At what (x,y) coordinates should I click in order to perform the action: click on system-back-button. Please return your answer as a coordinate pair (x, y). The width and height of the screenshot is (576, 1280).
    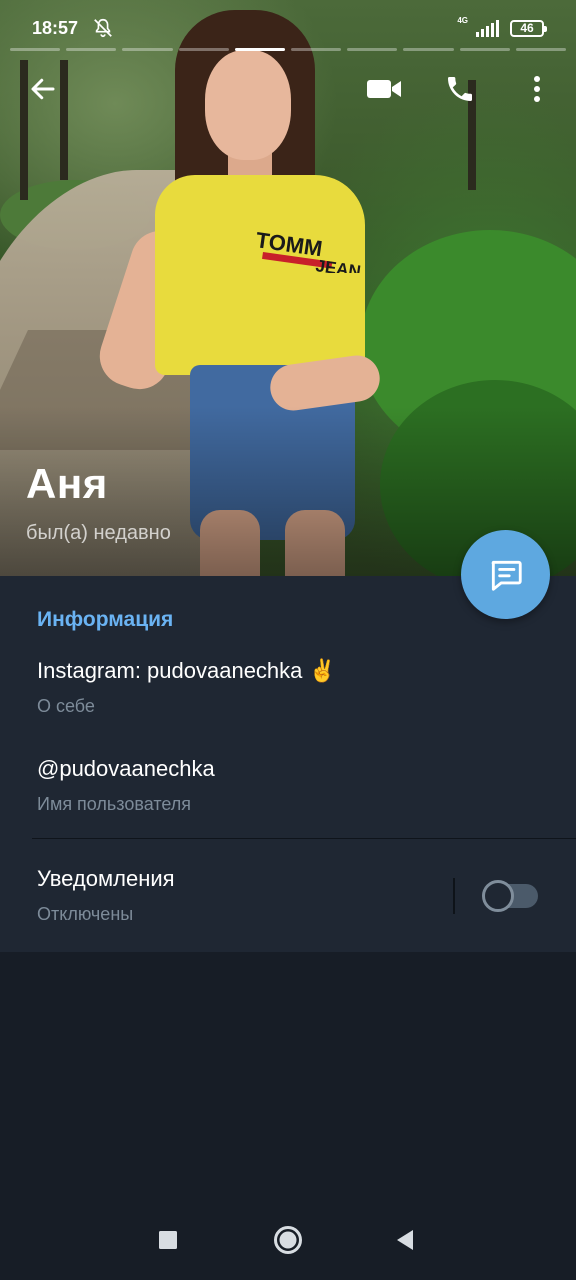
    Looking at the image, I should click on (405, 1240).